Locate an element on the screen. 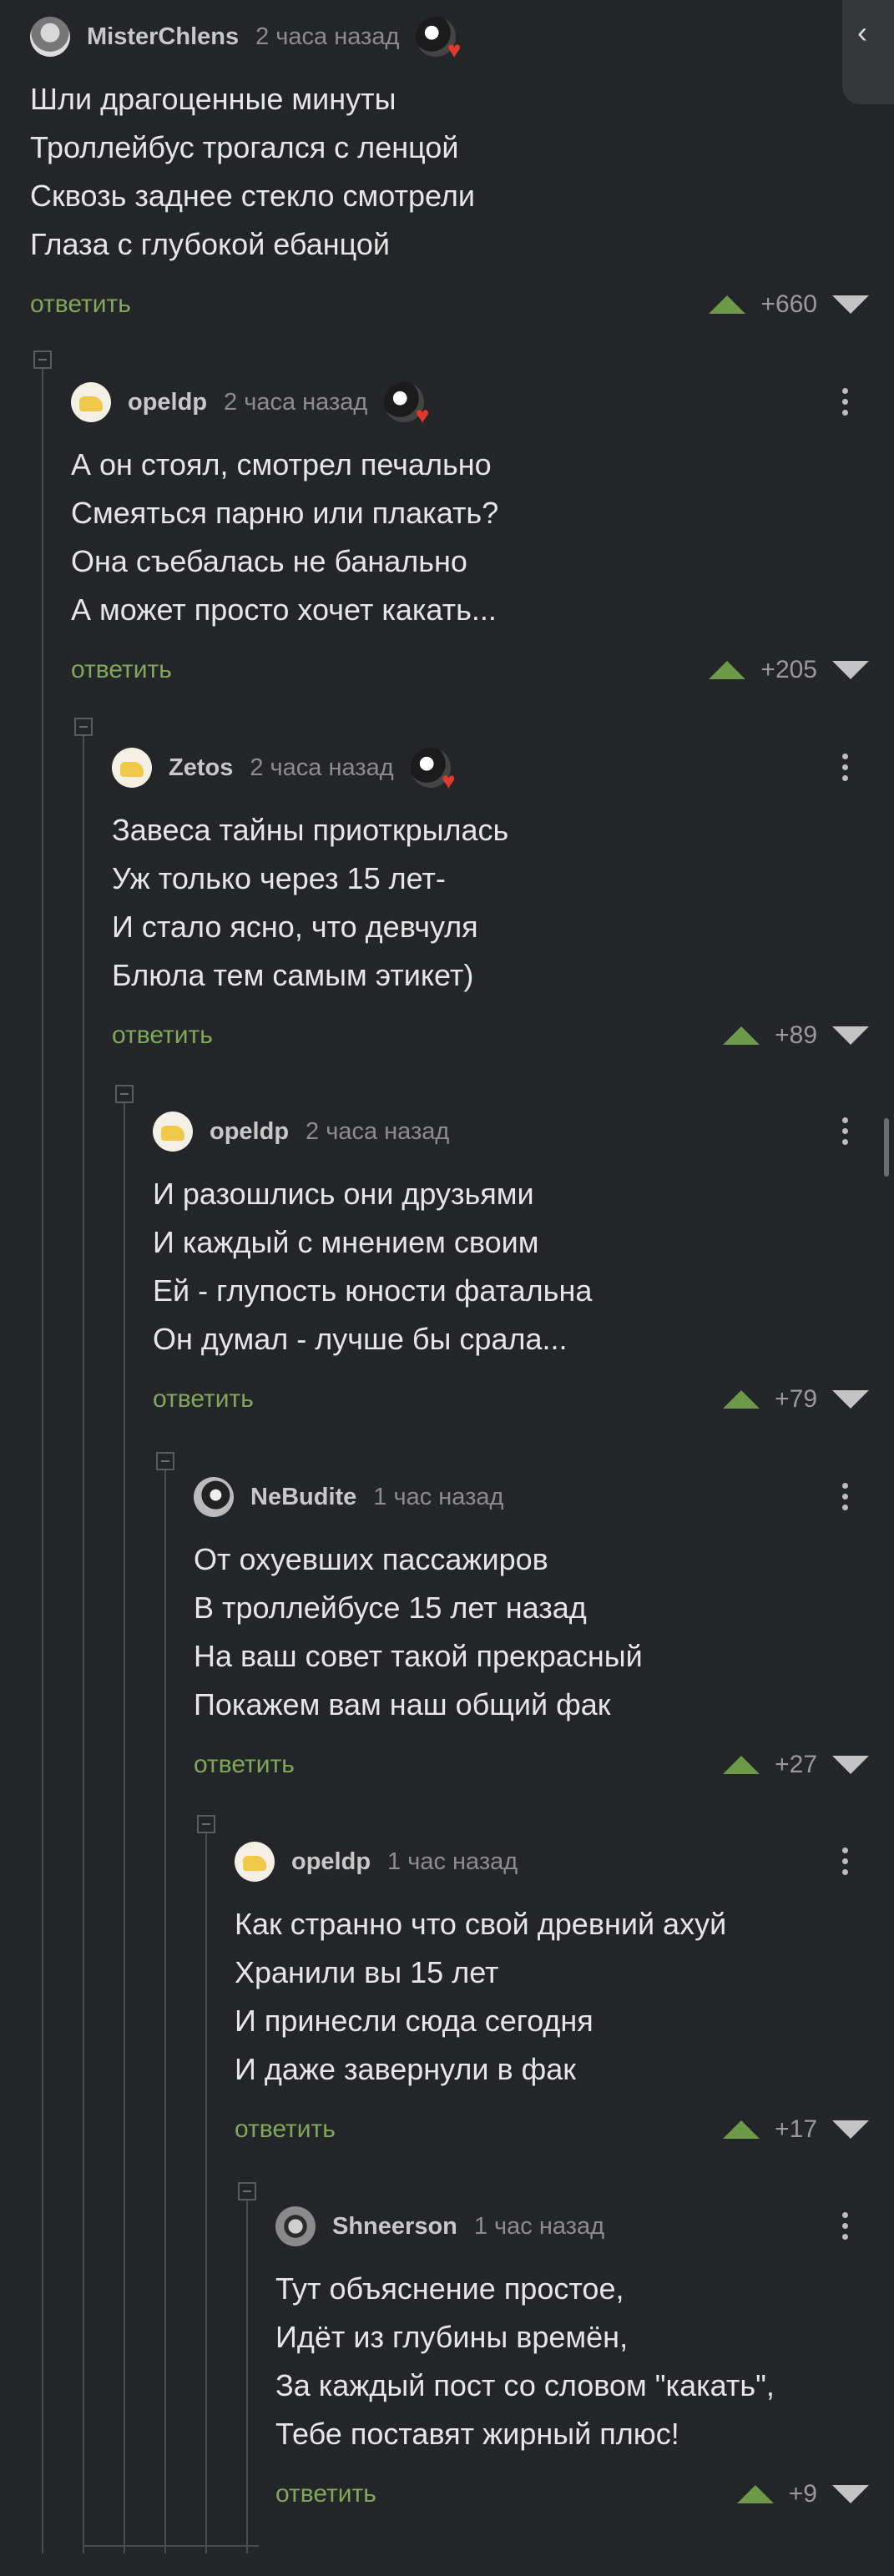  score: +9 is located at coordinates (803, 2494).